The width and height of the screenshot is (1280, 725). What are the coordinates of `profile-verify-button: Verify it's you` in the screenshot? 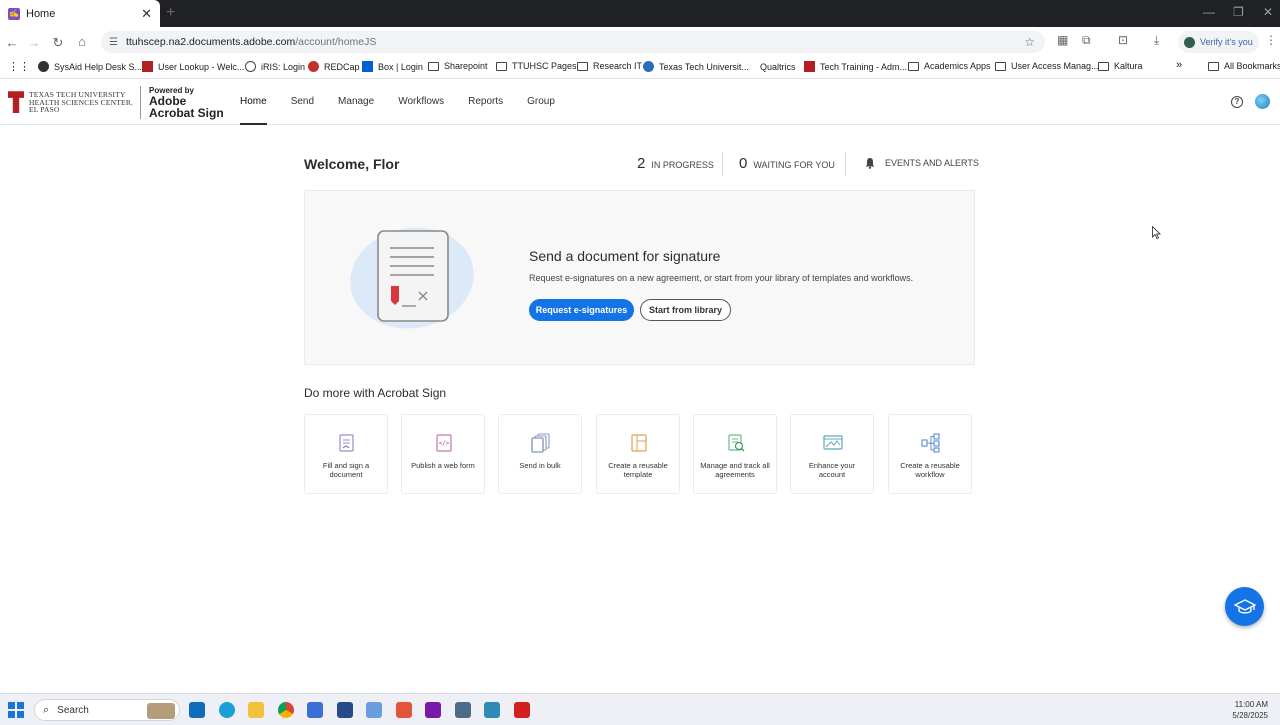 It's located at (1218, 42).